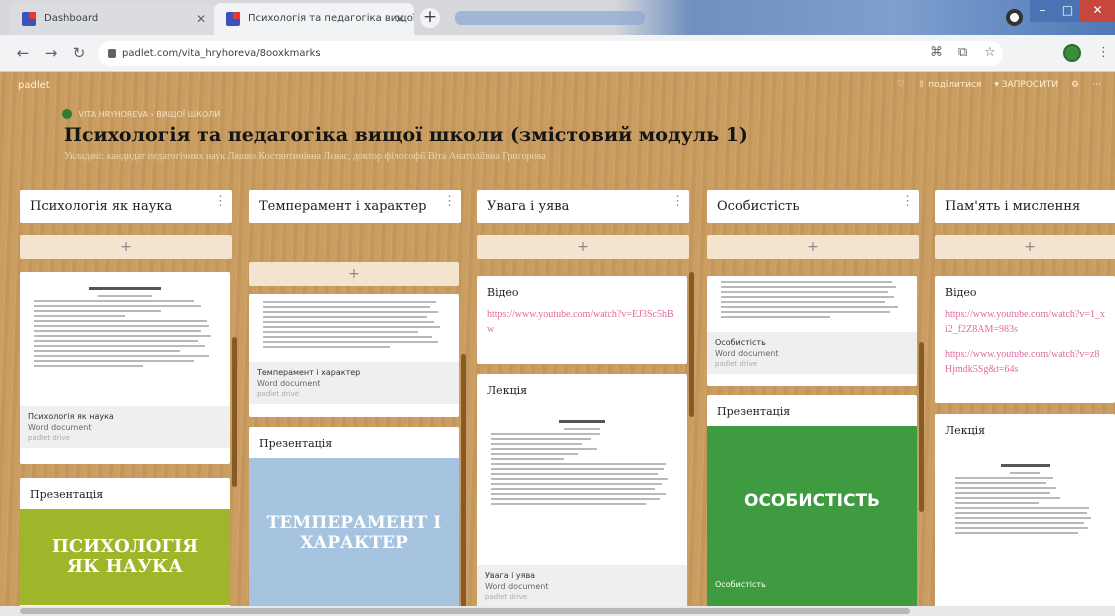  Describe the element at coordinates (901, 85) in the screenshot. I see `heart-icon: ♡` at that location.